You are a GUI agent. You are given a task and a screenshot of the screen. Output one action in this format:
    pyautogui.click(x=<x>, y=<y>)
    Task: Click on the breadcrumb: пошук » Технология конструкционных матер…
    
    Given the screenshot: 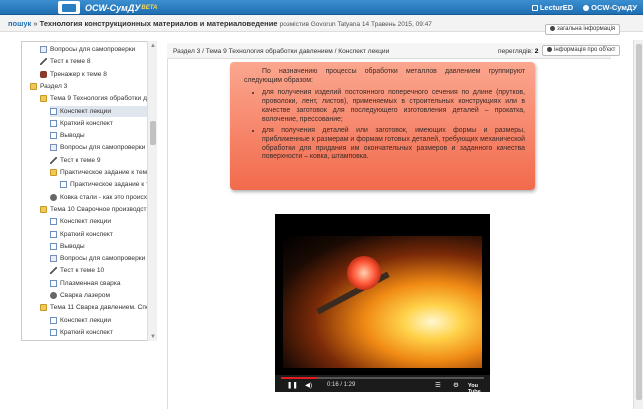 What is the action you would take?
    pyautogui.click(x=220, y=23)
    